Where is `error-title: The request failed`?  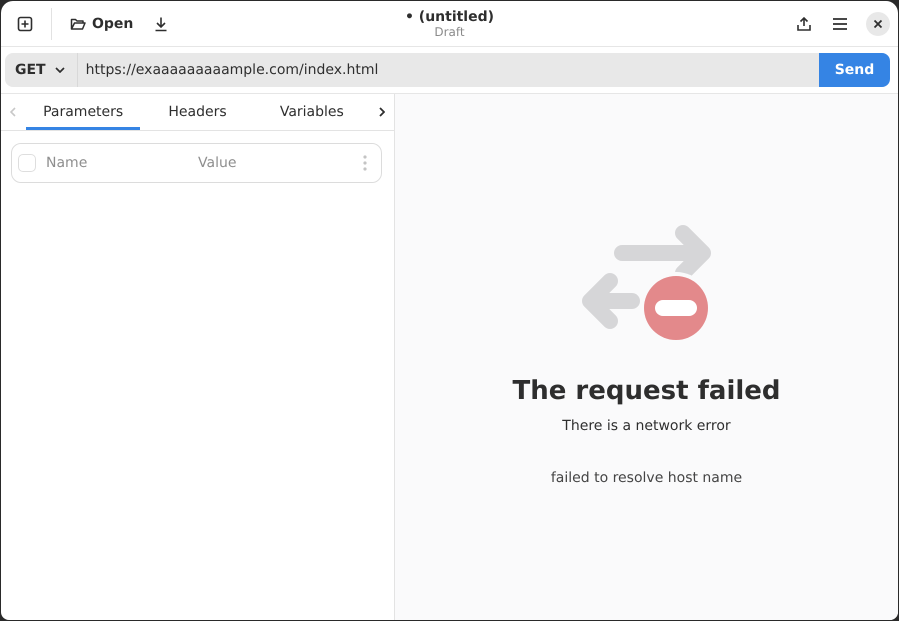 error-title: The request failed is located at coordinates (646, 391).